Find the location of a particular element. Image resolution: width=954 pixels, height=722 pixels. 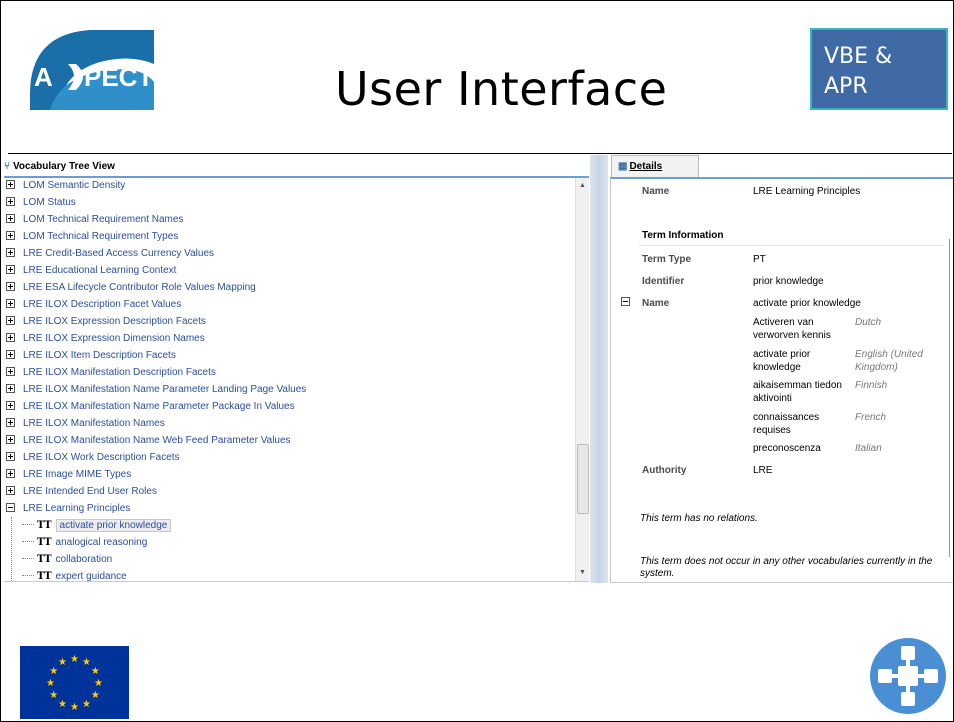

tree-node-label: LRE Educational Learning Context is located at coordinates (99, 270).